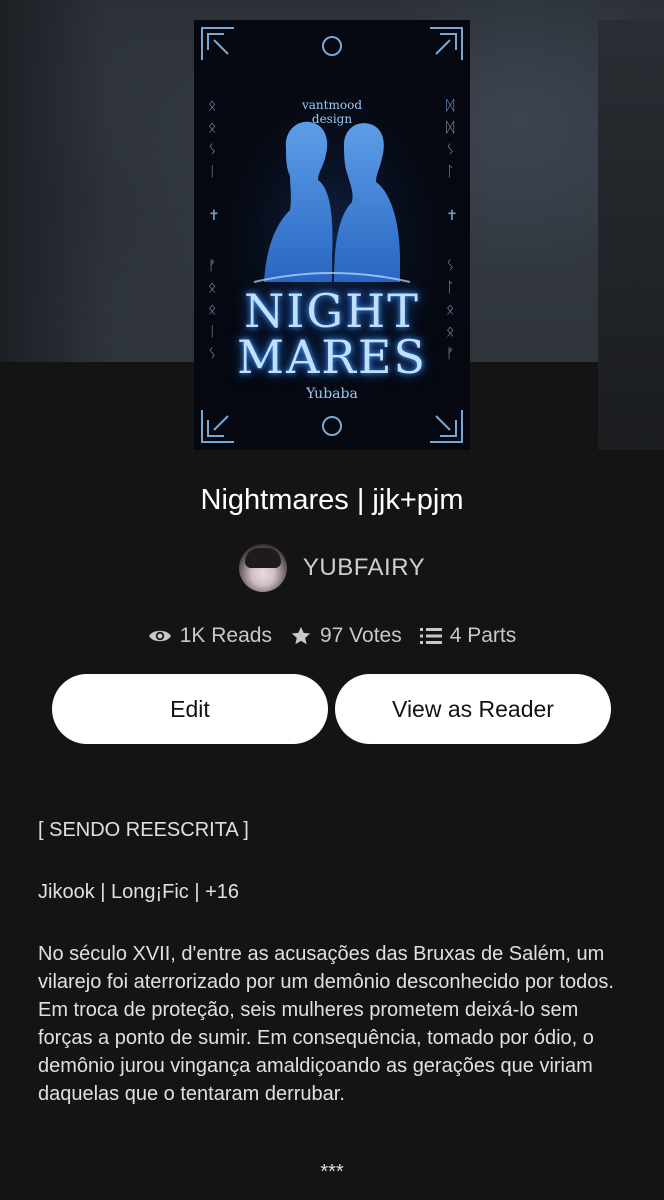 The height and width of the screenshot is (1200, 664). I want to click on edit-button: Edit, so click(190, 709).